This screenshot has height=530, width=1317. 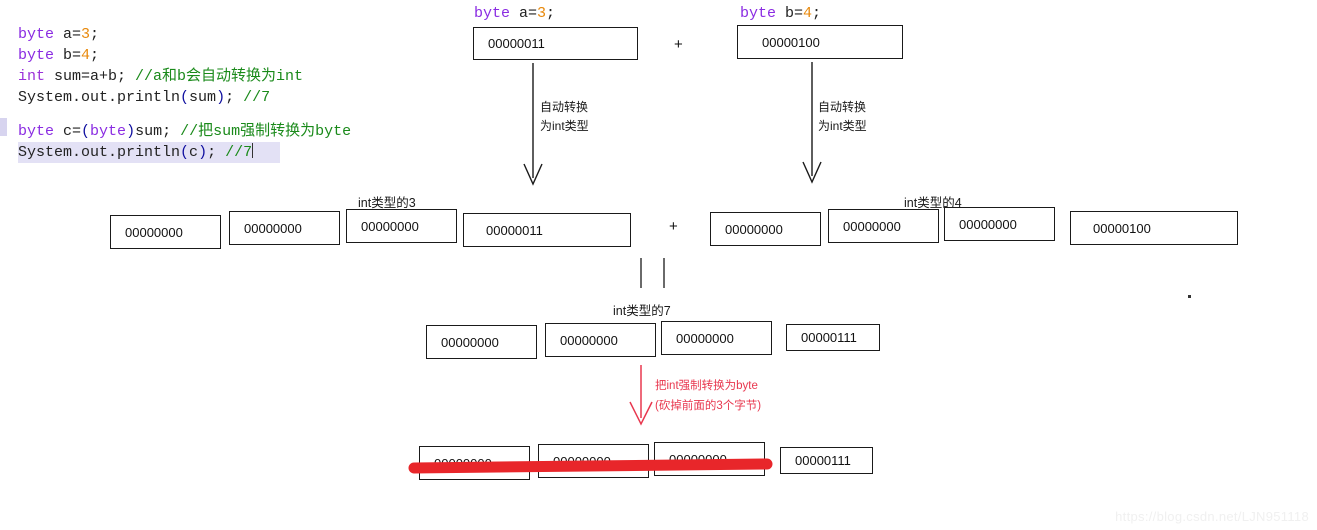 I want to click on result-byte-3-value: 00000111, so click(x=823, y=460).